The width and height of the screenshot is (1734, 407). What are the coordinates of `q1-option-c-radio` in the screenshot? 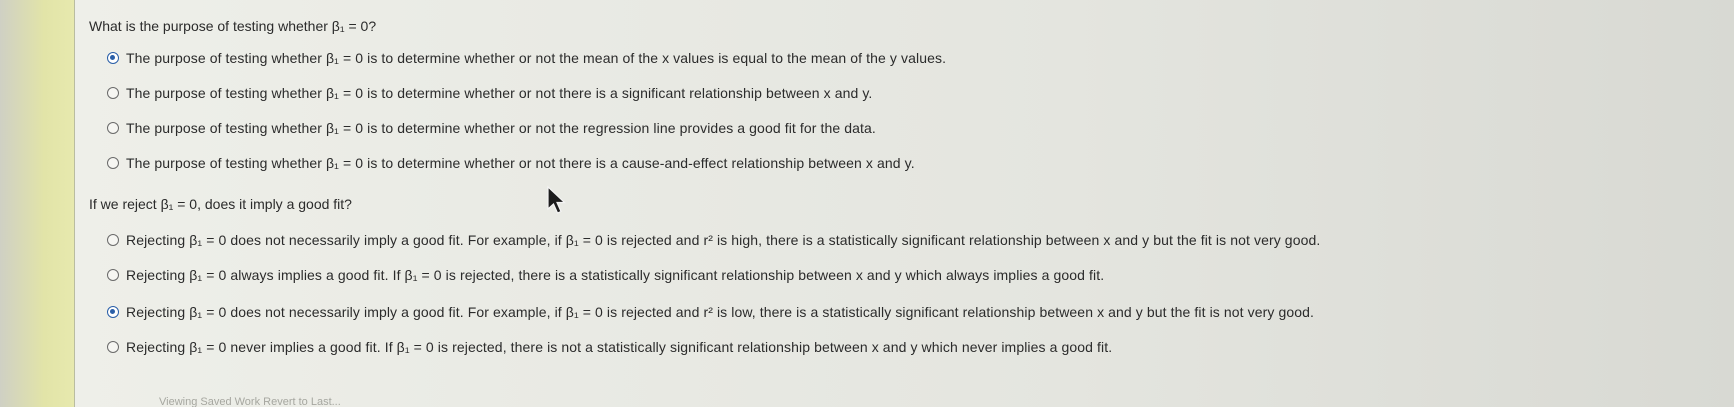 It's located at (113, 128).